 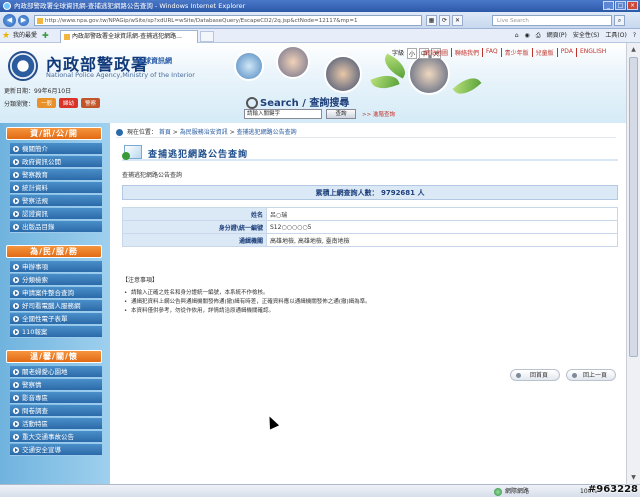 What do you see at coordinates (35, 411) in the screenshot?
I see `sidebar-item-label: 問卷調查` at bounding box center [35, 411].